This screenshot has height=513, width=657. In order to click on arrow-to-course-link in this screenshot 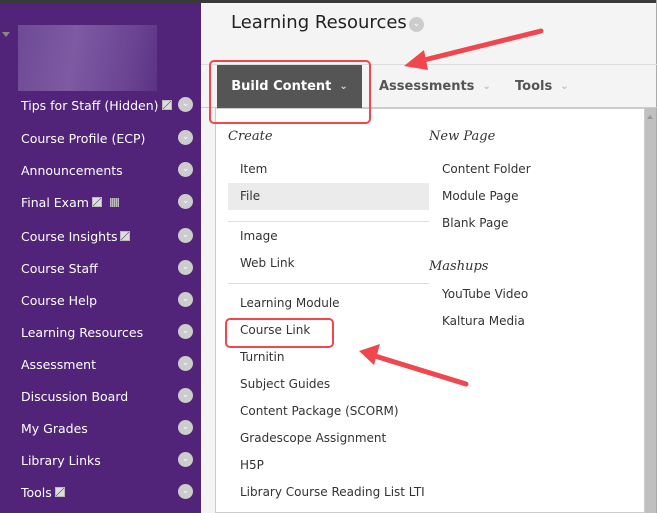, I will do `click(414, 365)`.